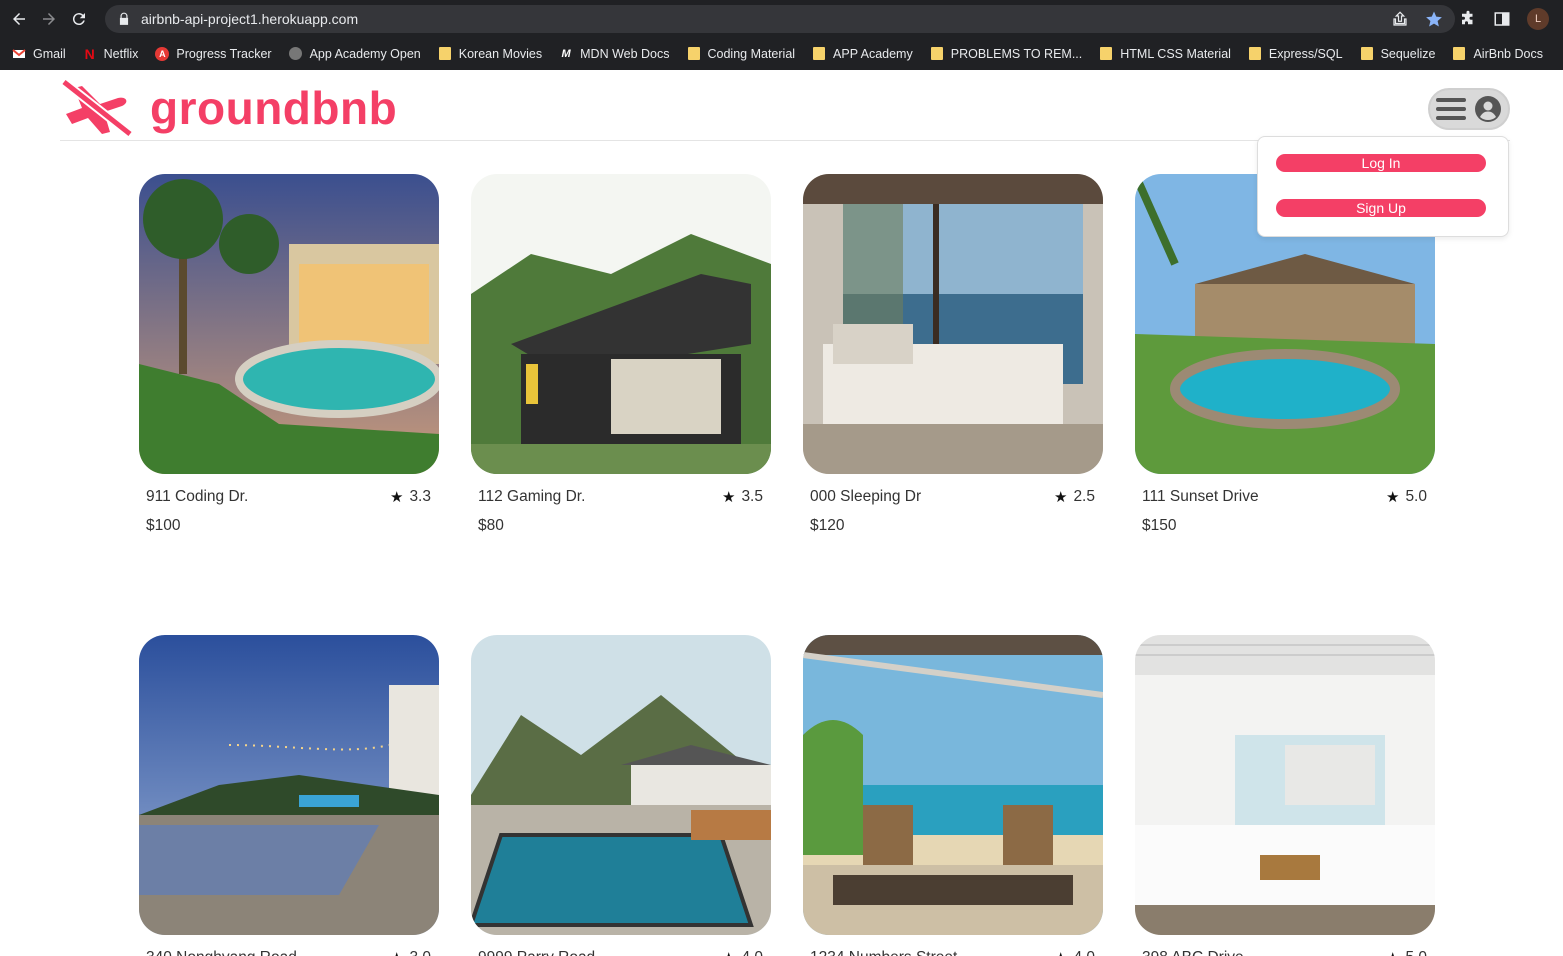 The height and width of the screenshot is (956, 1563). What do you see at coordinates (79, 19) in the screenshot?
I see `reload-button` at bounding box center [79, 19].